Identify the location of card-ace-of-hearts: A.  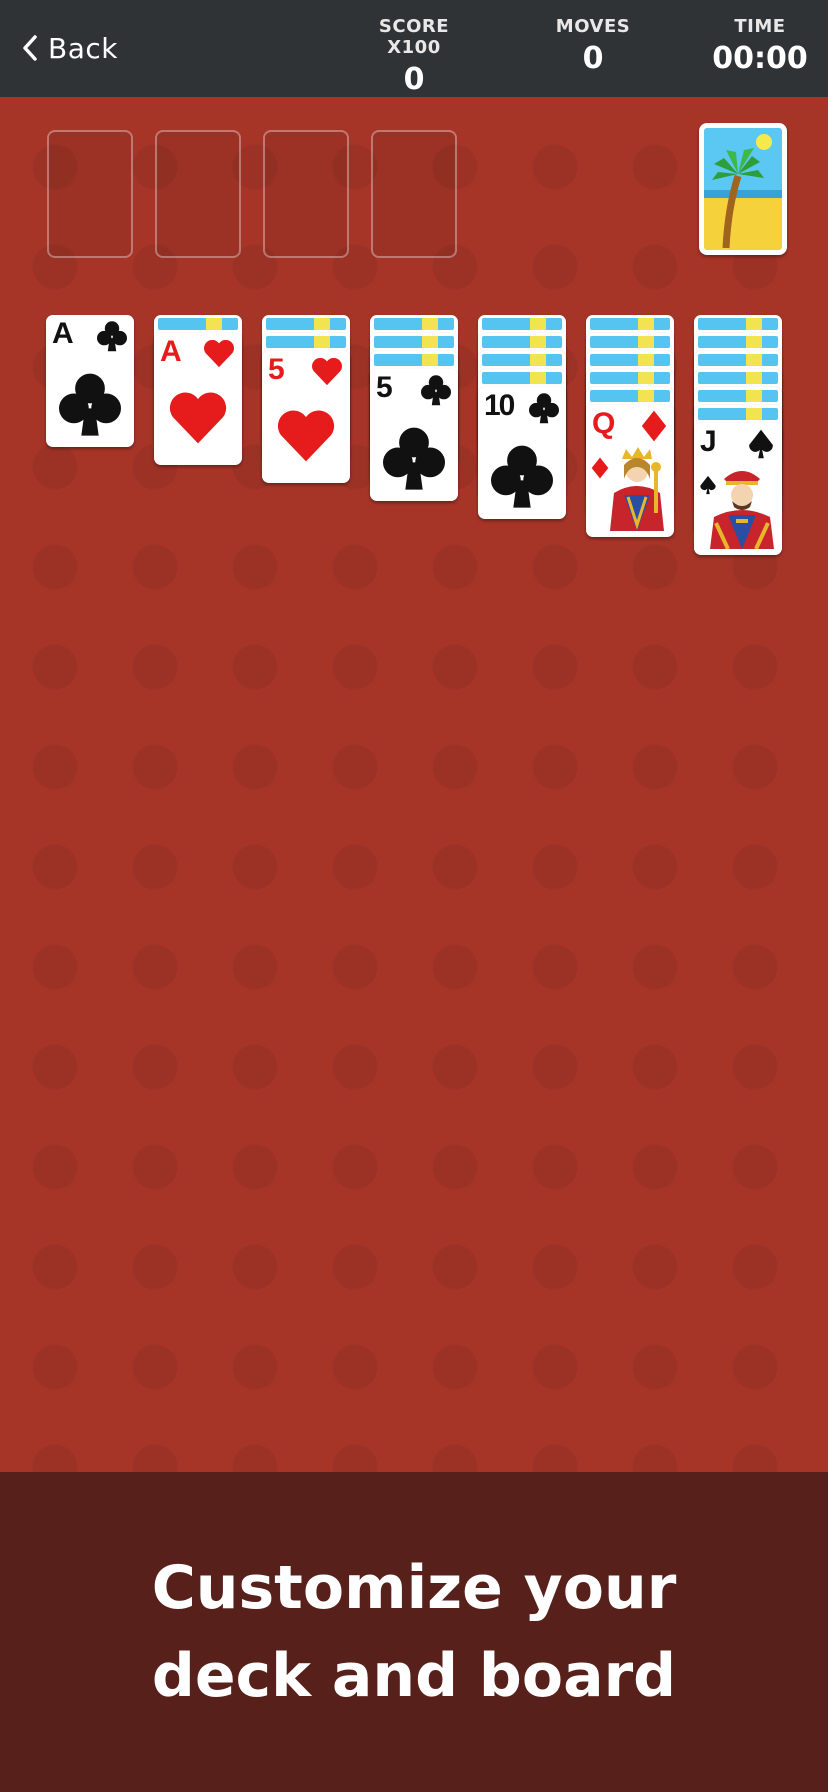
(198, 399).